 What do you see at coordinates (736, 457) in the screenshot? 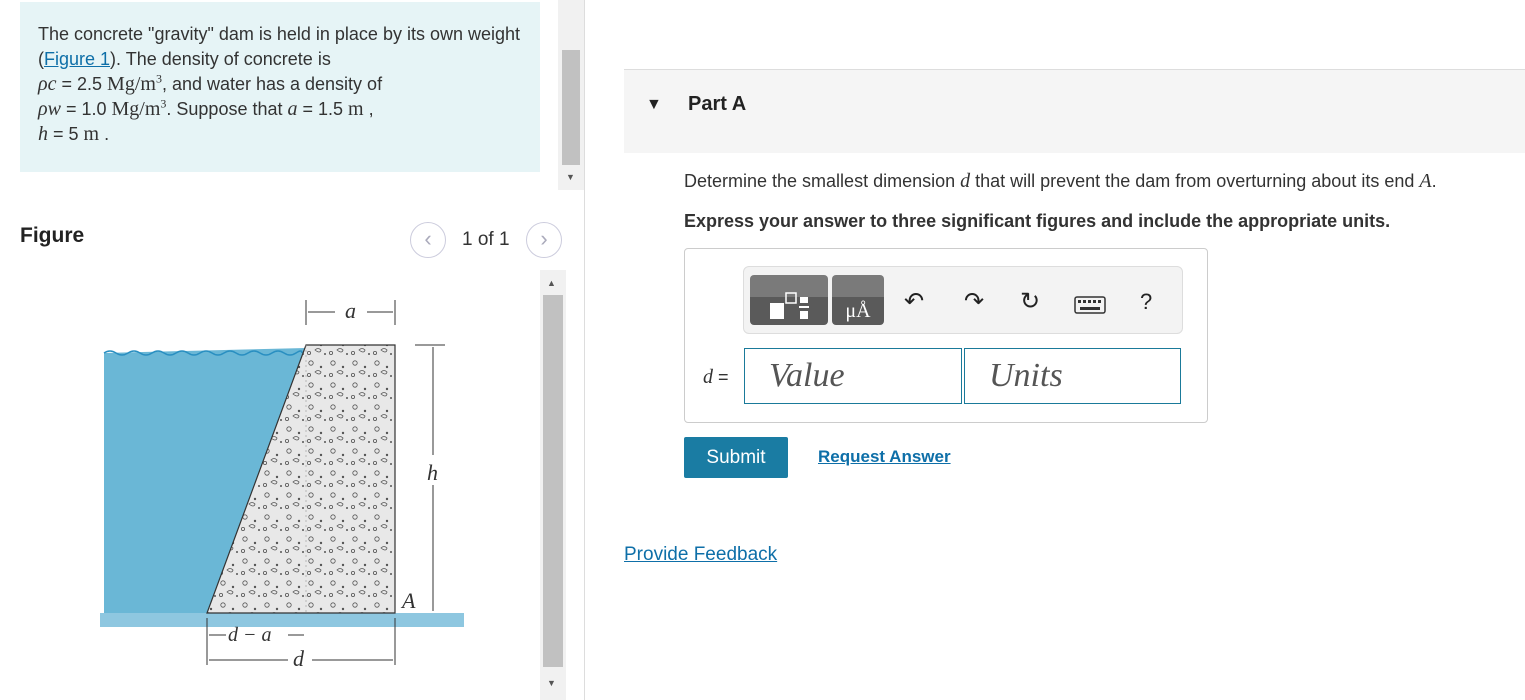
I see `submit-button: Submit` at bounding box center [736, 457].